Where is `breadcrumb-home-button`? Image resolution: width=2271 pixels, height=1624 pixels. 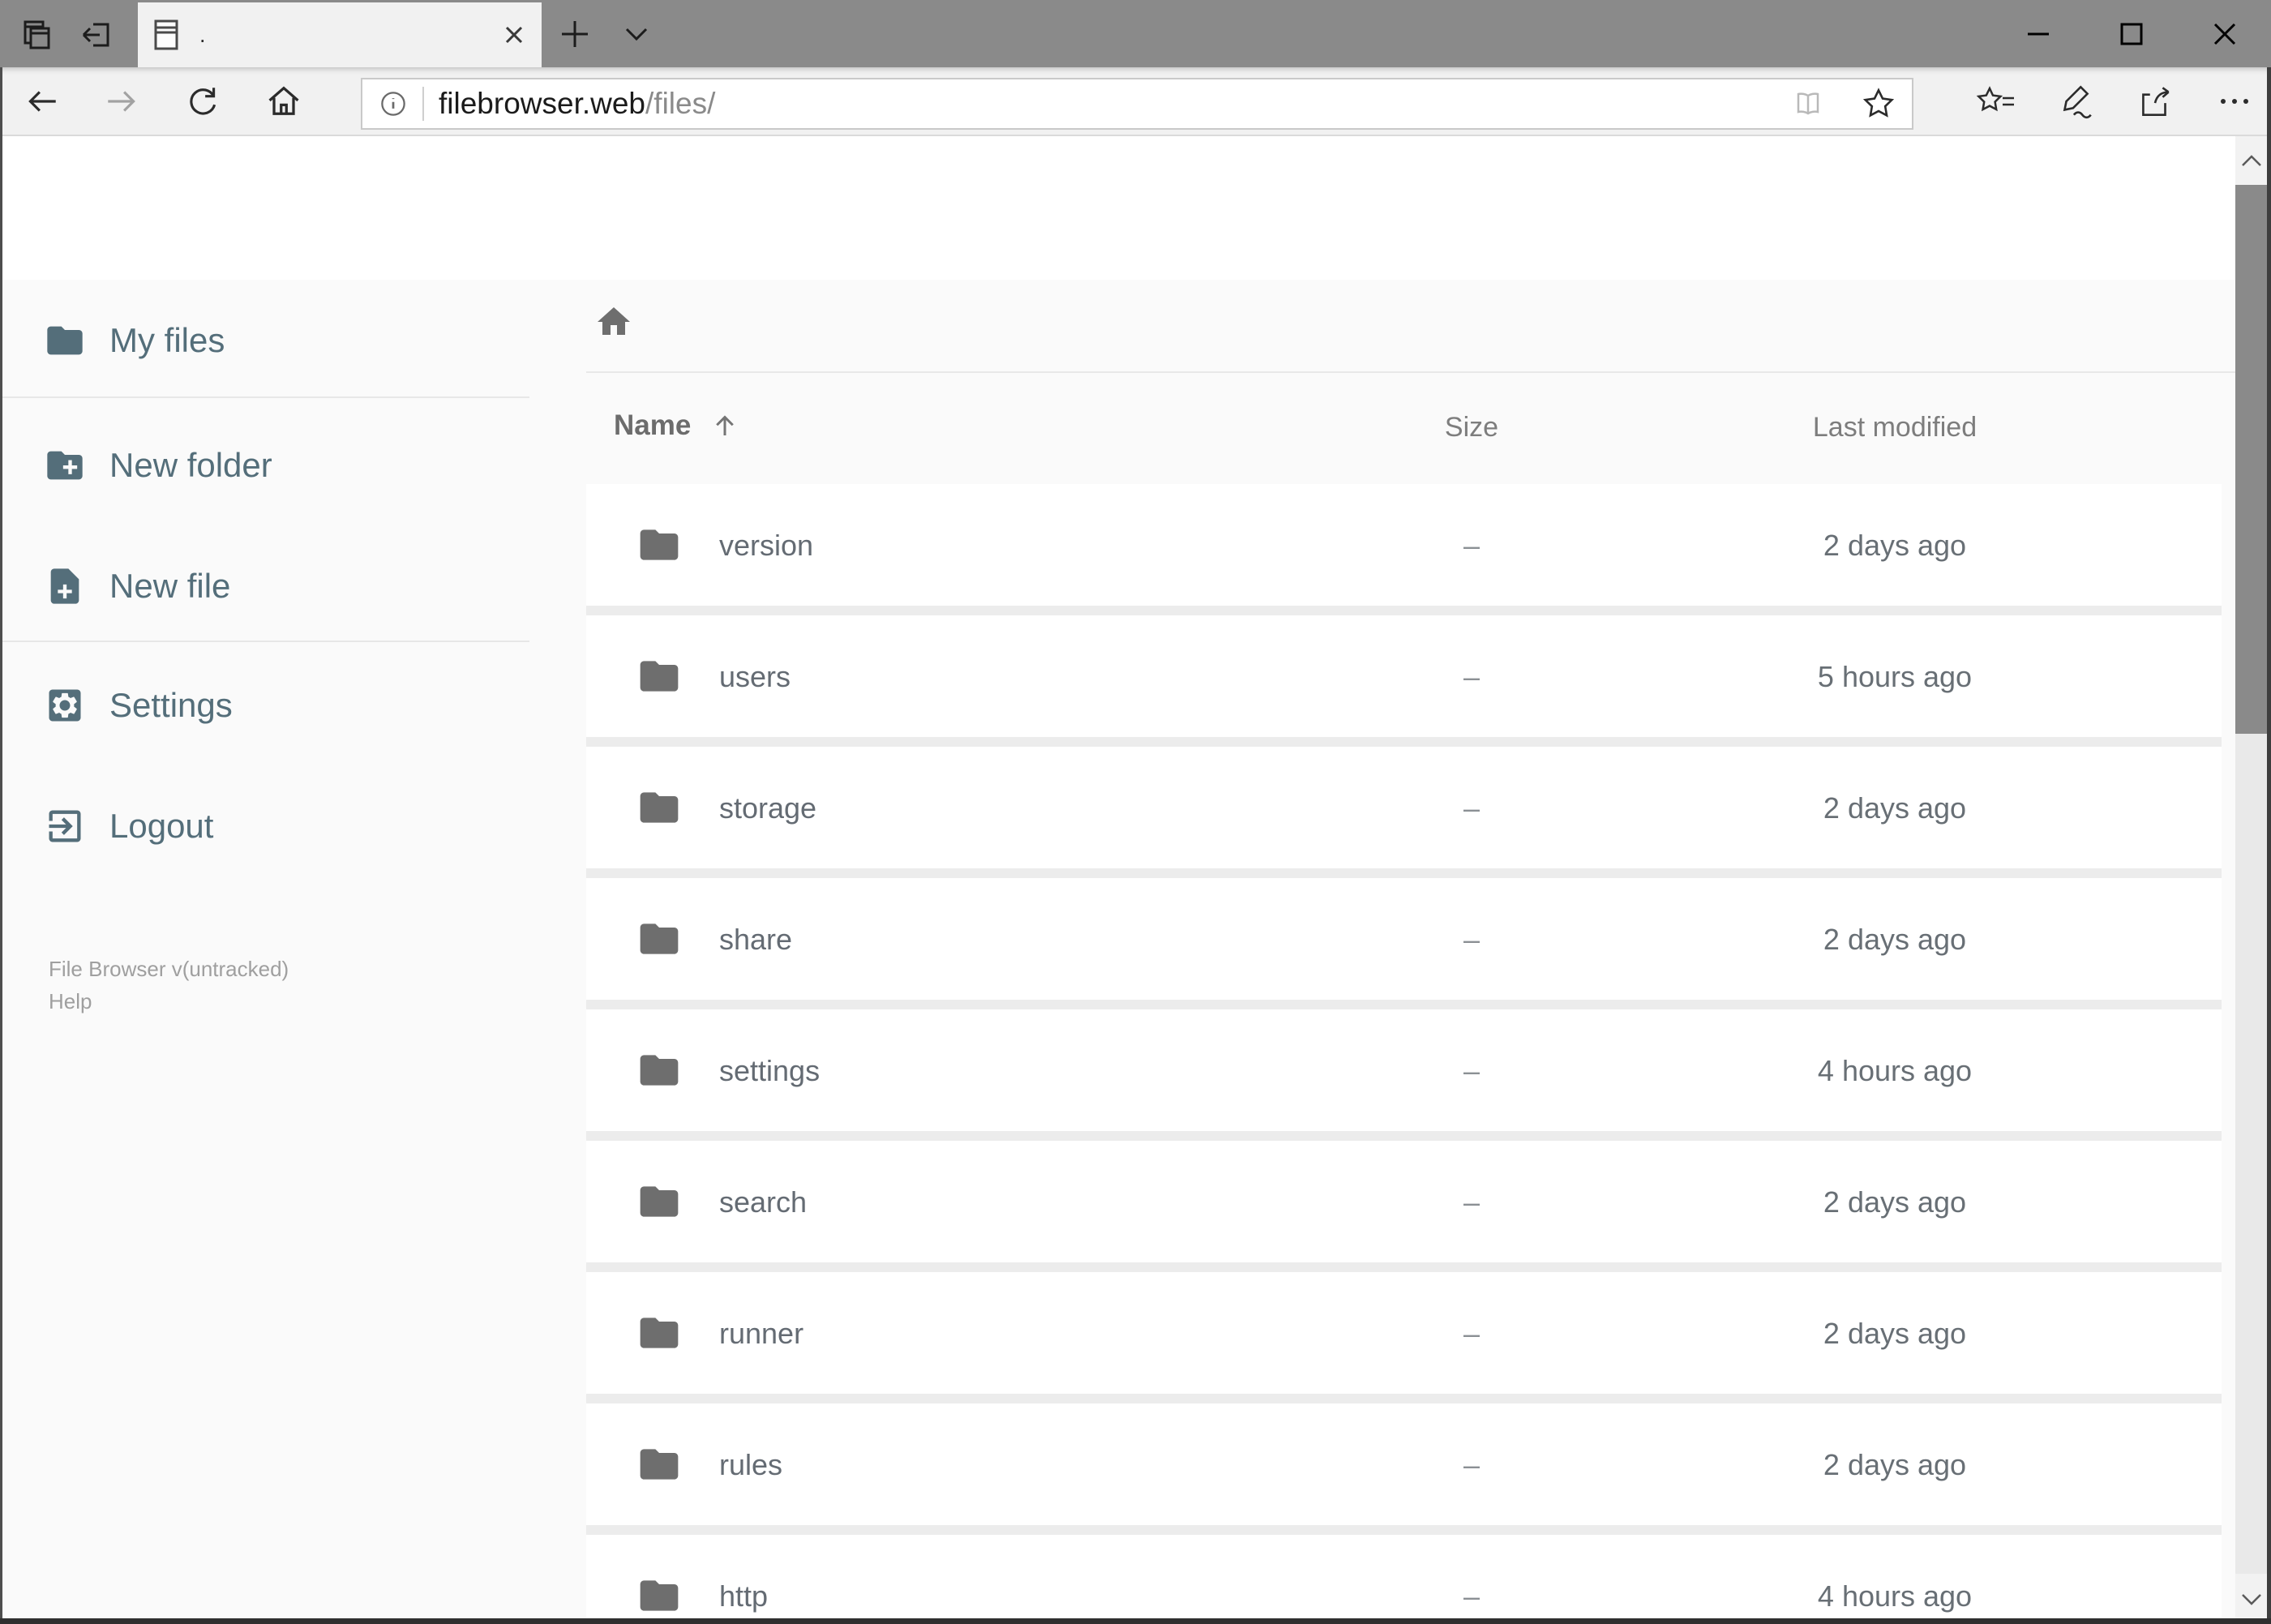 breadcrumb-home-button is located at coordinates (613, 322).